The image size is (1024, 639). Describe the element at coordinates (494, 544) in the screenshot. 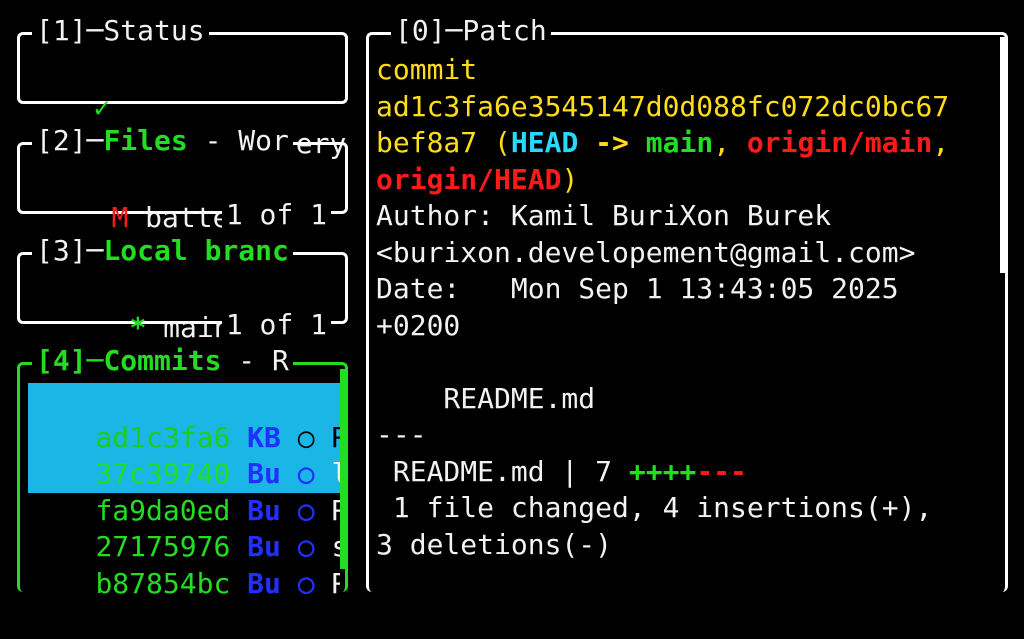

I see `diff-summary-cont: 3 deletions(-)` at that location.